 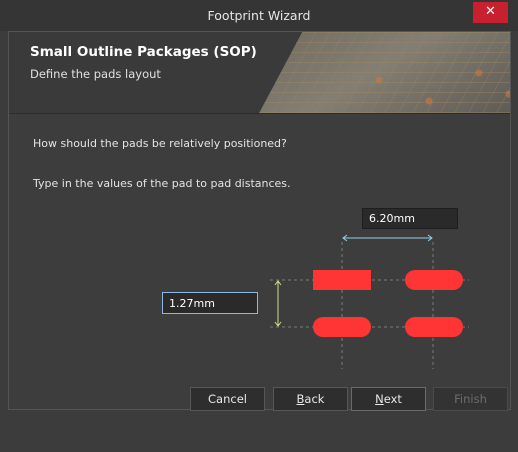 What do you see at coordinates (210, 303) in the screenshot?
I see `vertical-distance-input` at bounding box center [210, 303].